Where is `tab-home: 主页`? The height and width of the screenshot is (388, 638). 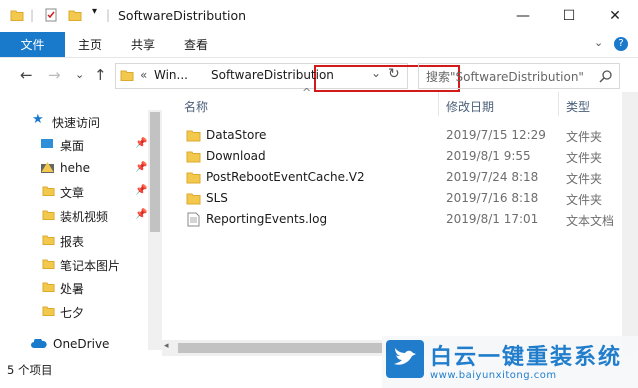 tab-home: 主页 is located at coordinates (90, 44).